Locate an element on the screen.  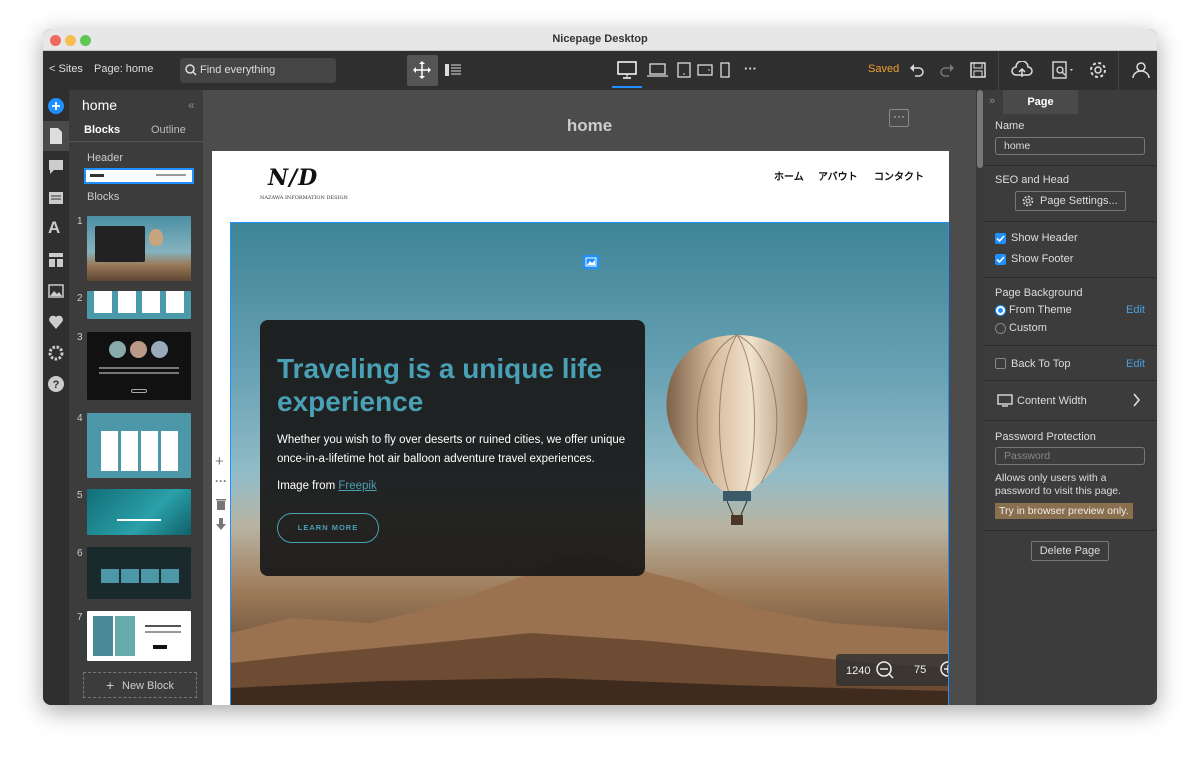
tab-outline: Outline is located at coordinates (168, 130).